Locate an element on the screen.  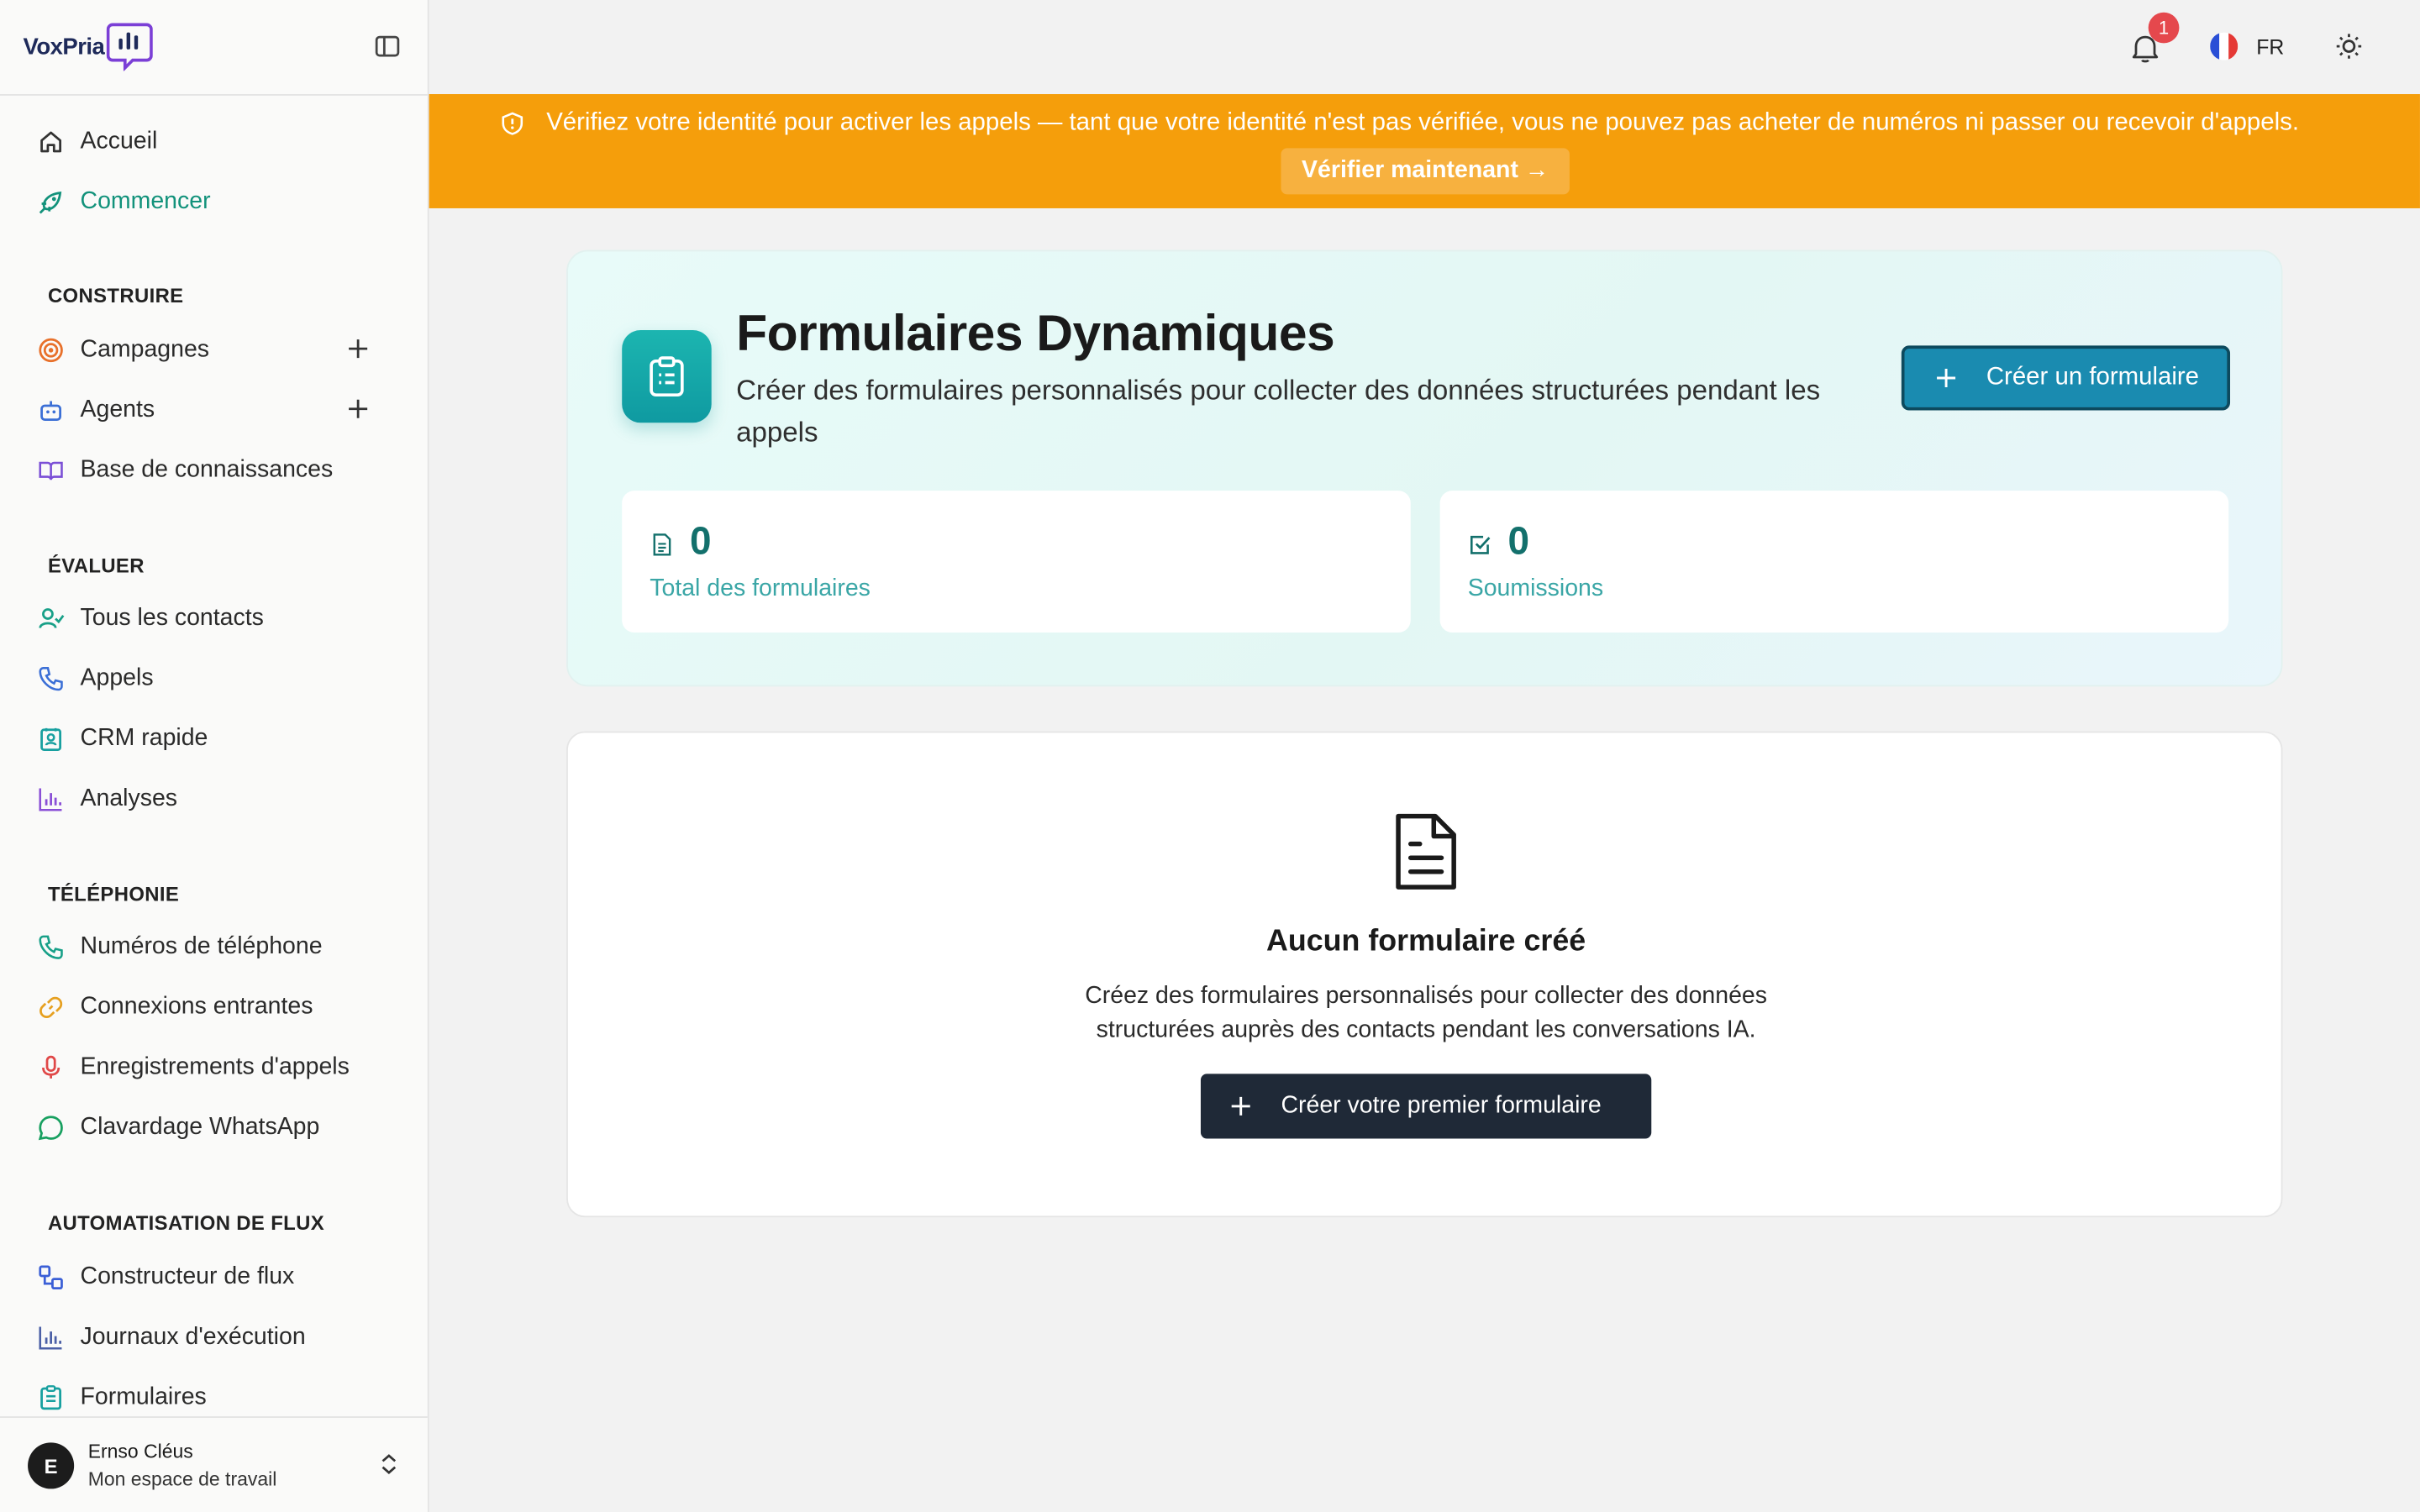
target-icon is located at coordinates (51, 350).